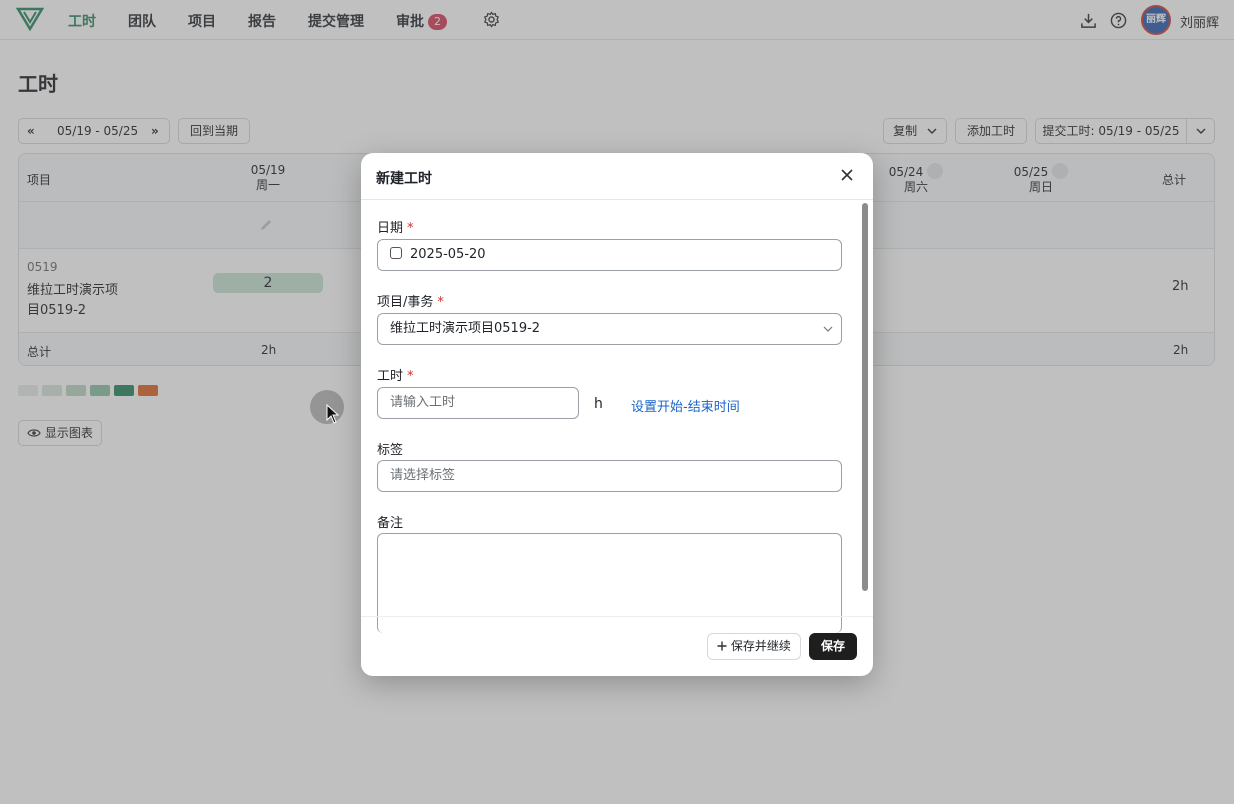 This screenshot has width=1234, height=804. I want to click on hours-input: 请输入工时, so click(478, 403).